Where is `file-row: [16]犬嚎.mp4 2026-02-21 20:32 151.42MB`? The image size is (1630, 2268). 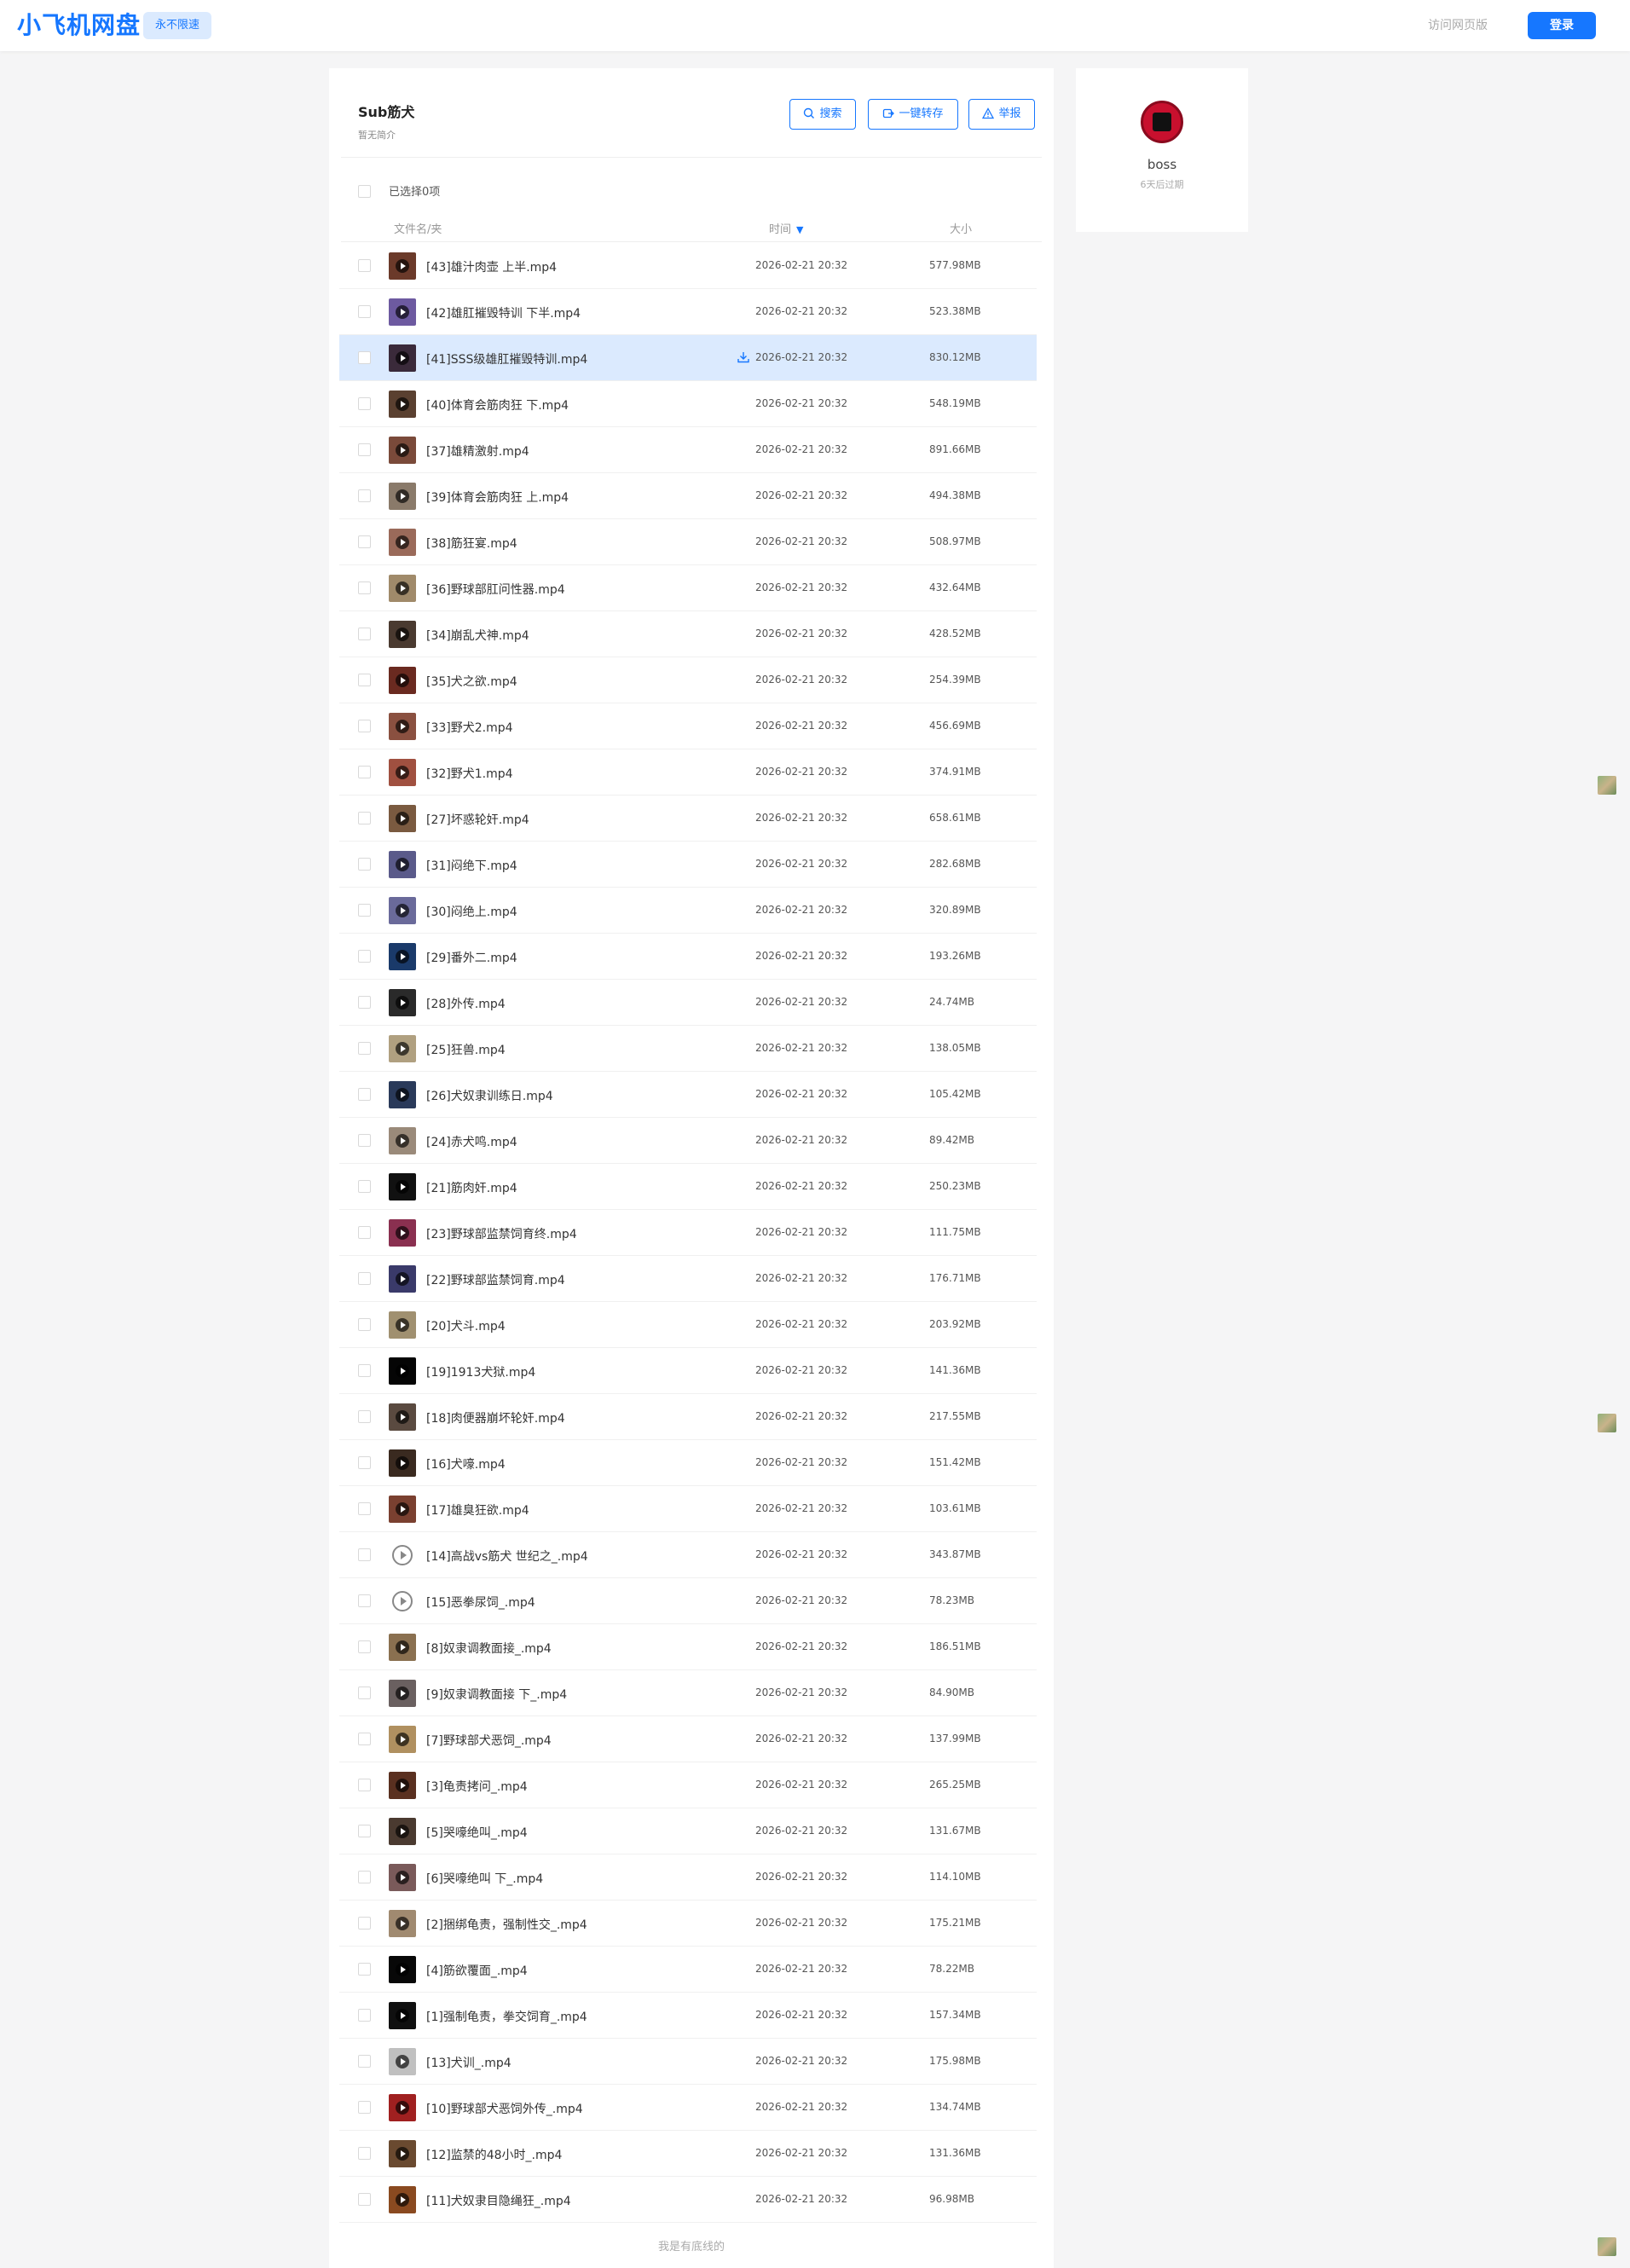 file-row: [16]犬嚎.mp4 2026-02-21 20:32 151.42MB is located at coordinates (688, 1463).